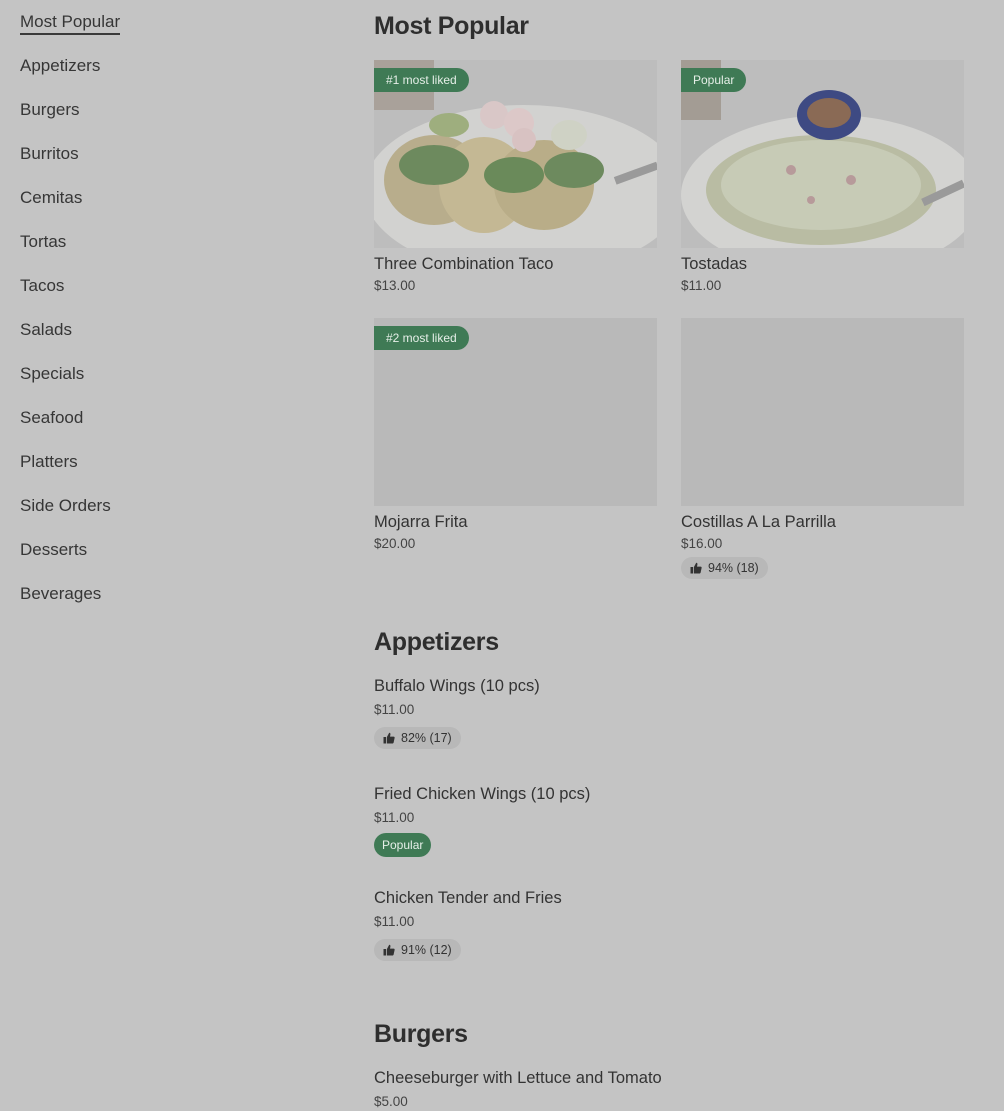 The image size is (1004, 1111). I want to click on sidebar-item-burritos: Burritos, so click(170, 164).